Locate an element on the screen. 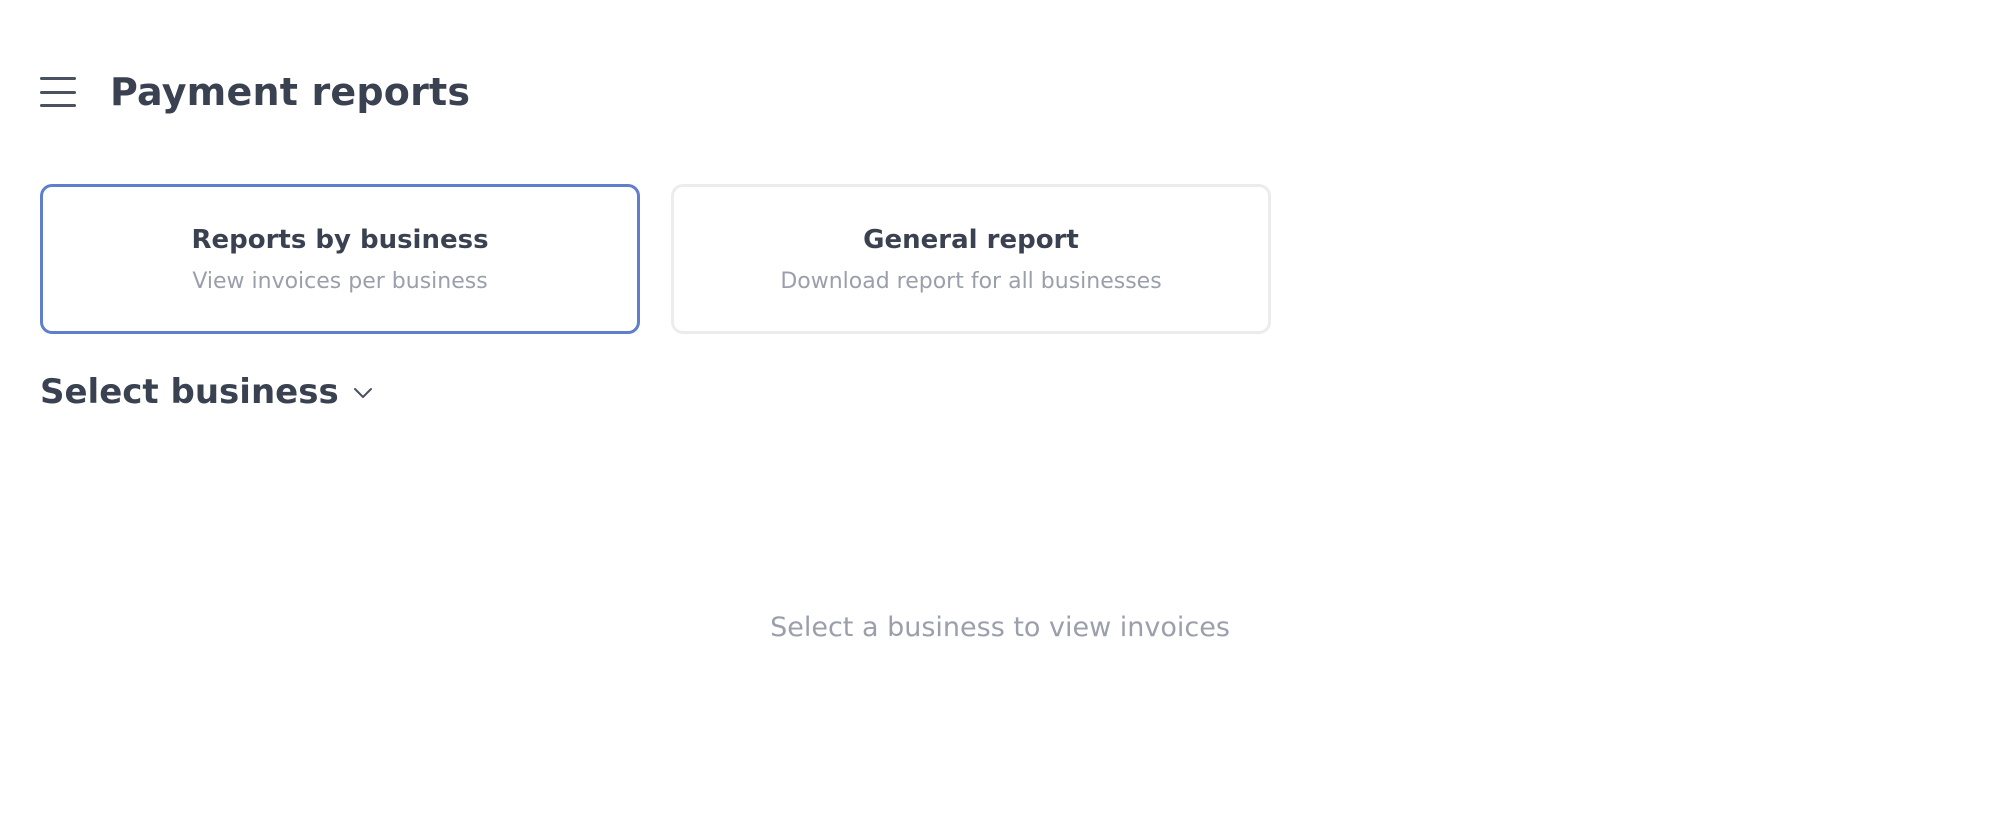 This screenshot has height=840, width=2000. select-business-label: Select business is located at coordinates (189, 392).